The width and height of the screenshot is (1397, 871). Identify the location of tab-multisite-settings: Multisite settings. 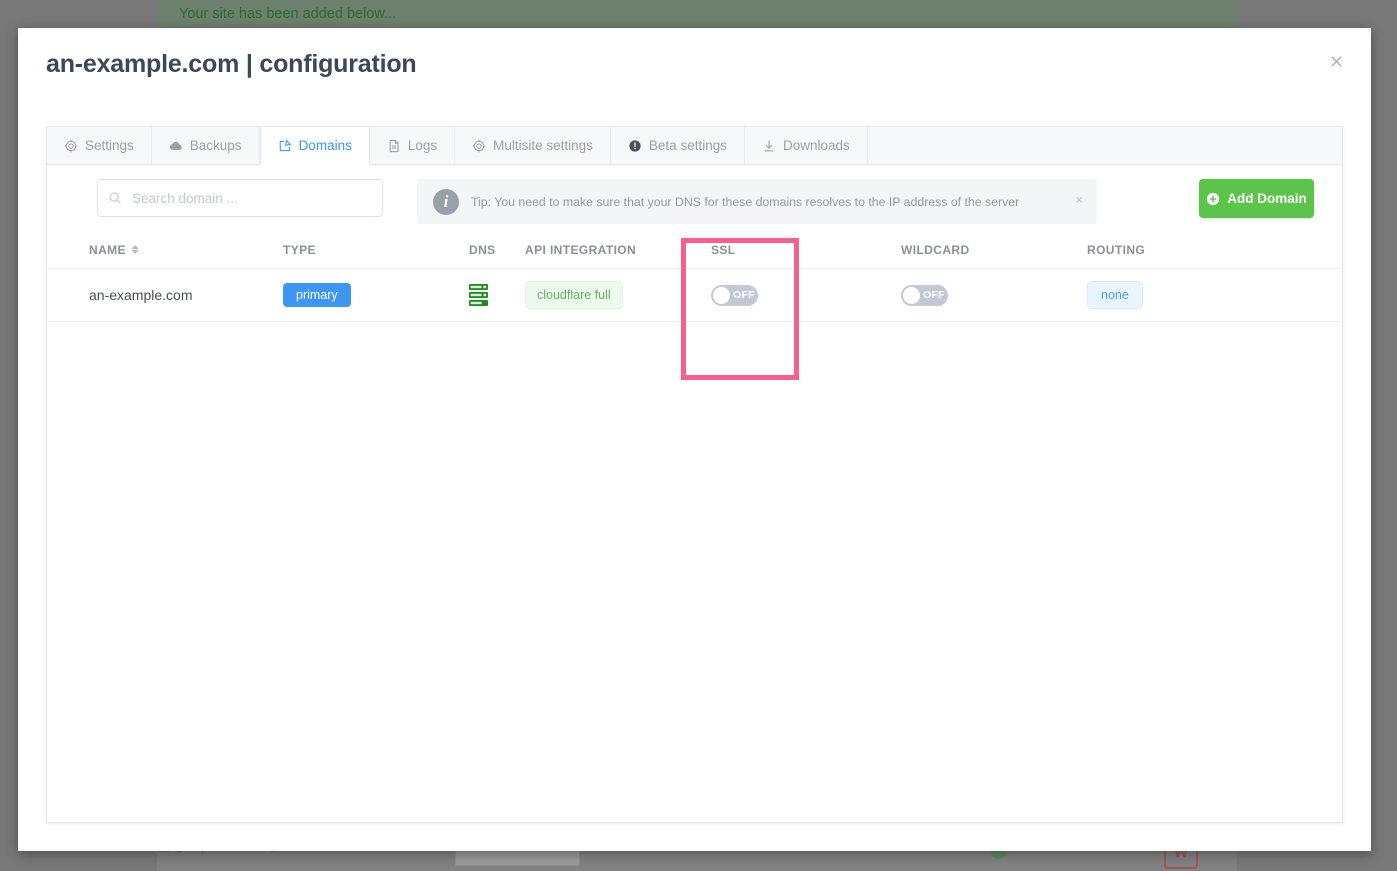
(533, 145).